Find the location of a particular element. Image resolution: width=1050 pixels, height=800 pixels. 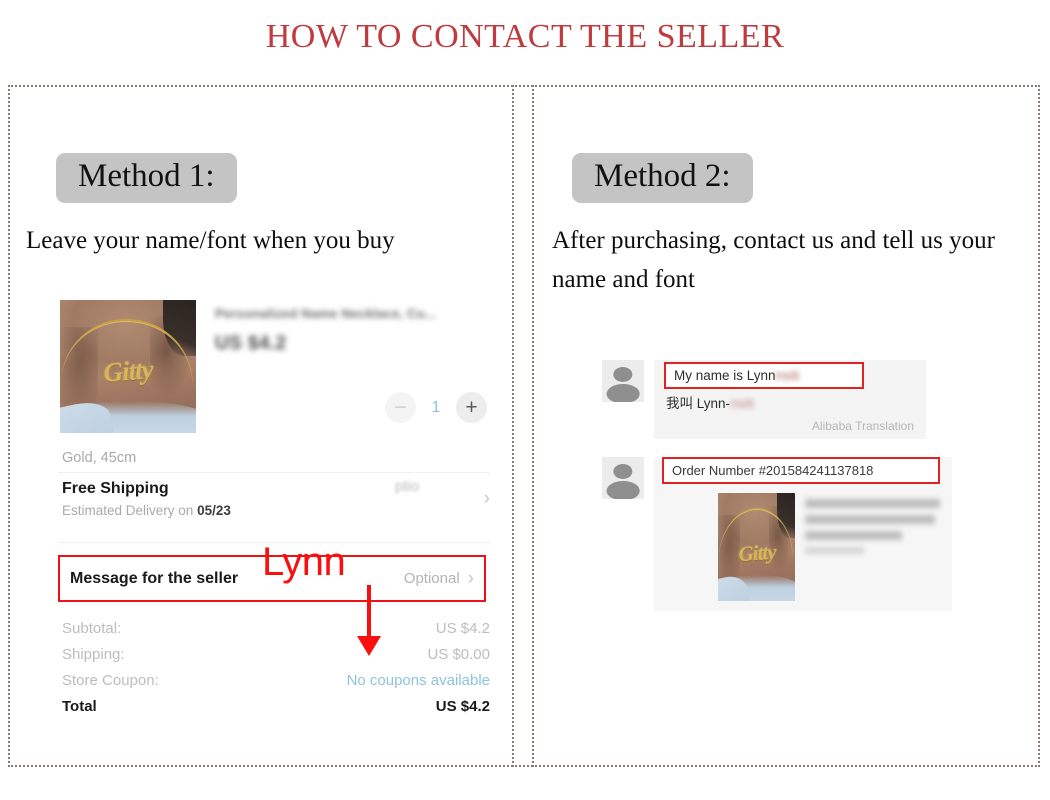

shipping-subtitle: Estimated Delivery on 05/23 is located at coordinates (146, 510).